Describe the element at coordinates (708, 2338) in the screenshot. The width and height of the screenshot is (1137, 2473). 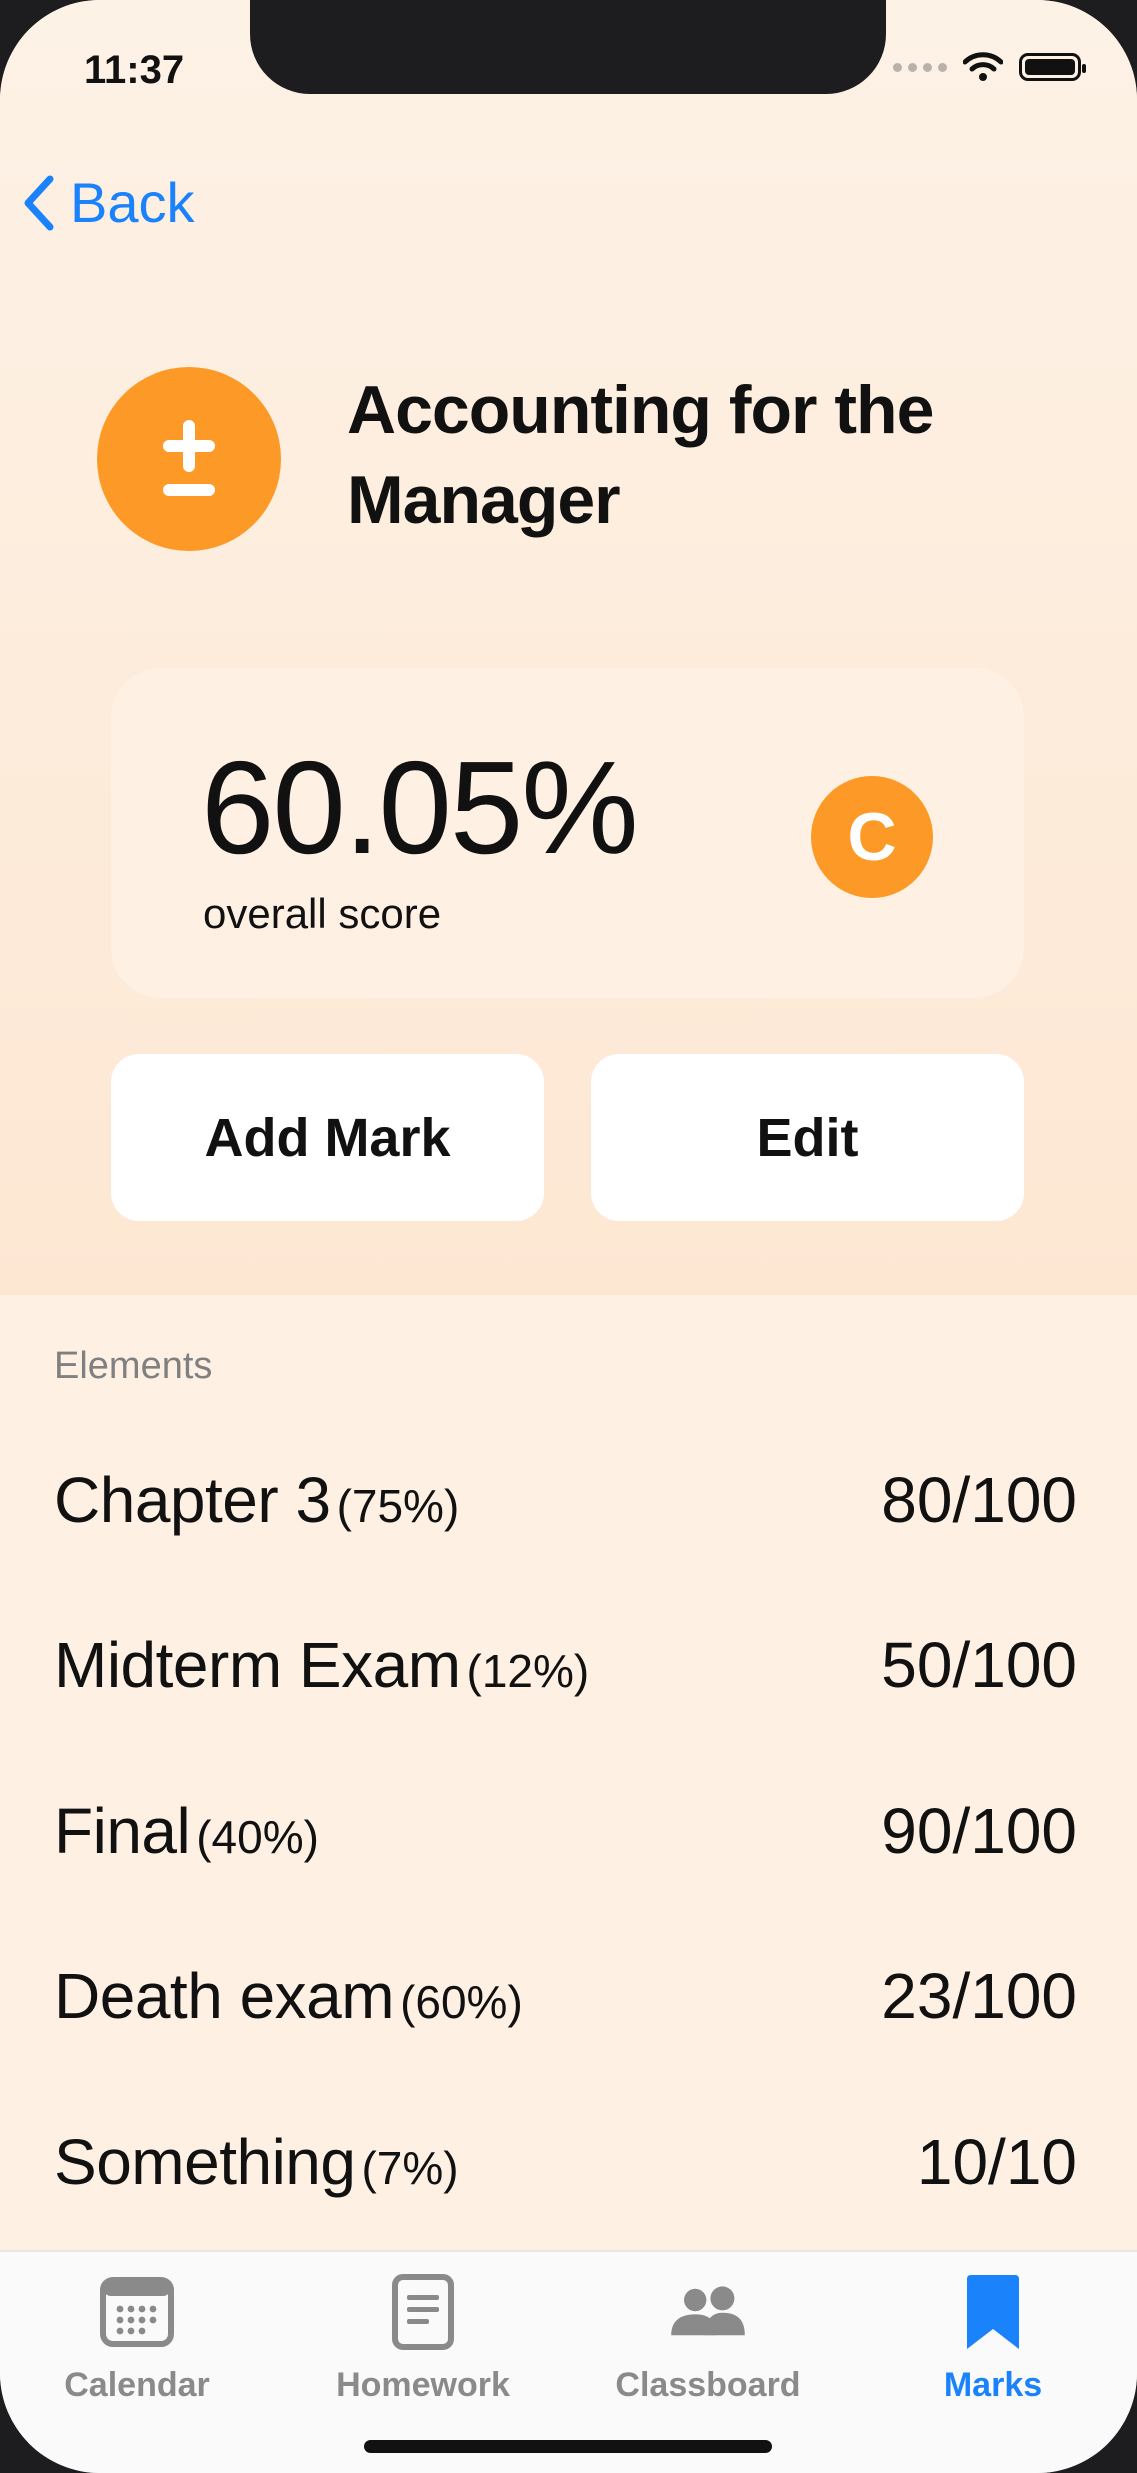
I see `tab-classboard: Classboard` at that location.